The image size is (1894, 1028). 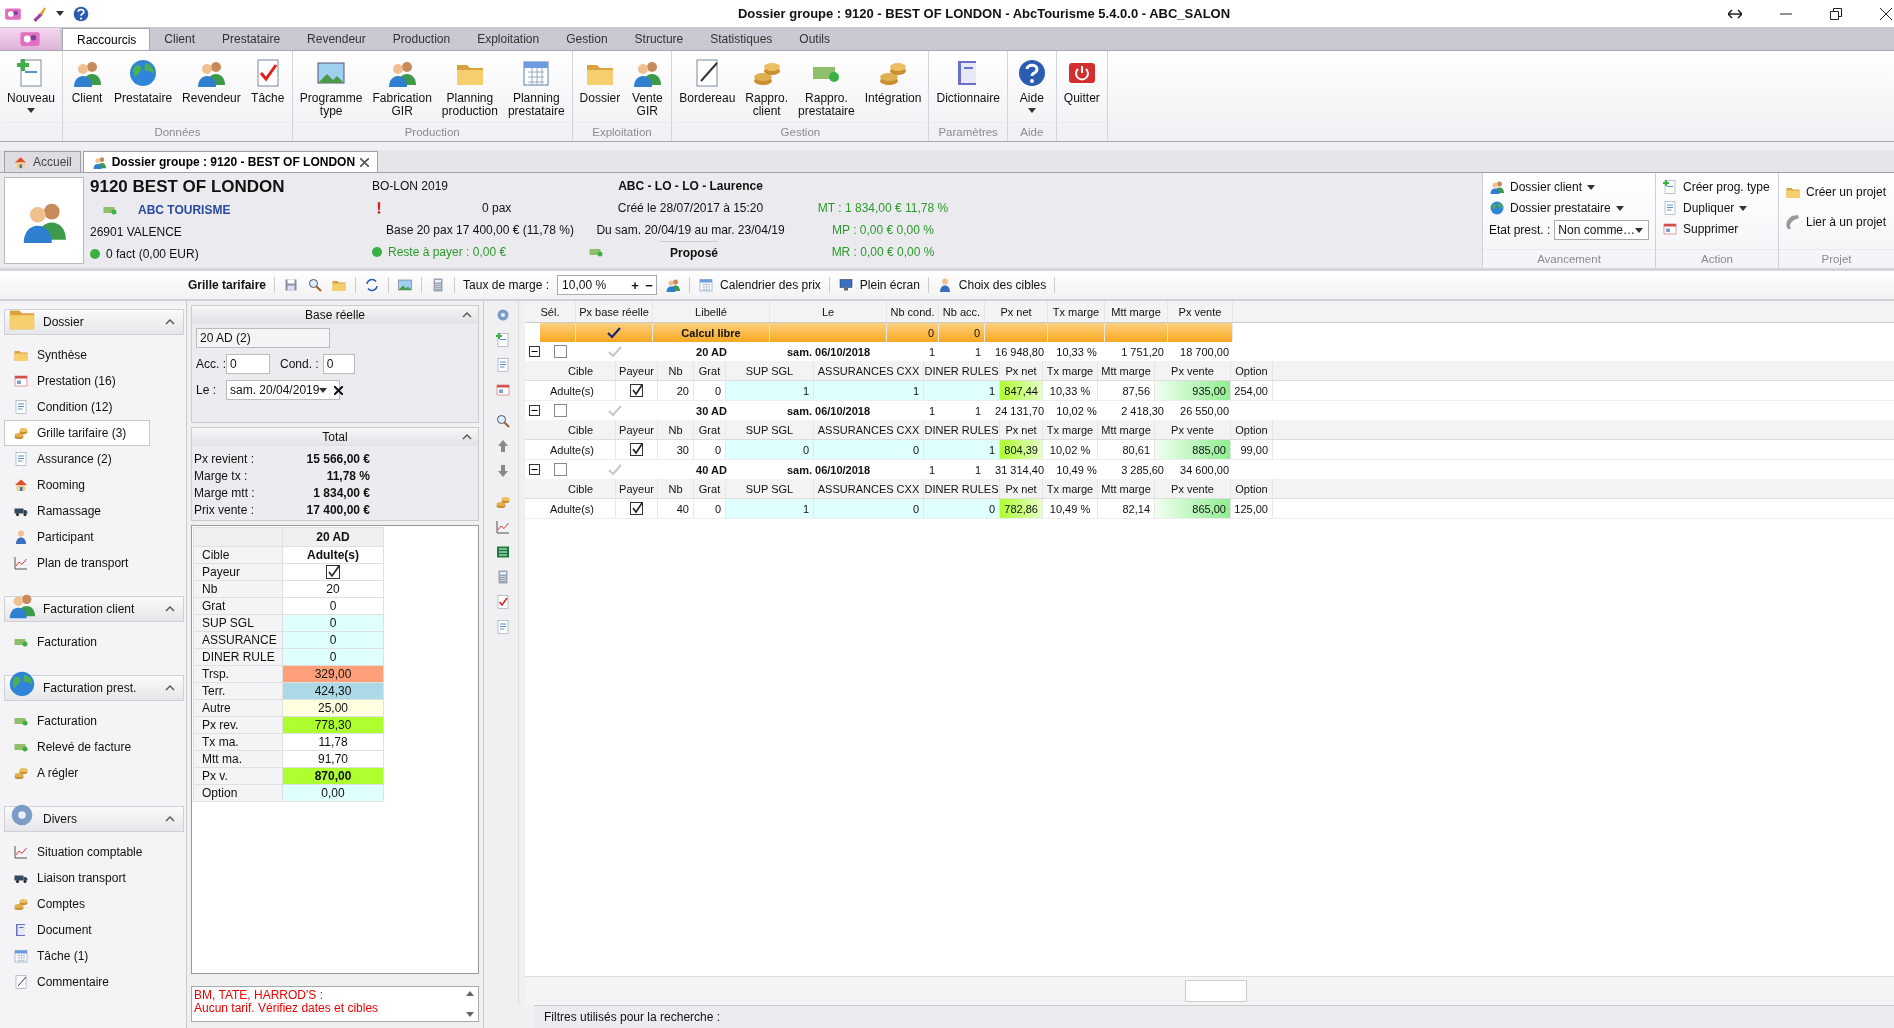 I want to click on toolbar-button: Choix des cibles, so click(x=991, y=285).